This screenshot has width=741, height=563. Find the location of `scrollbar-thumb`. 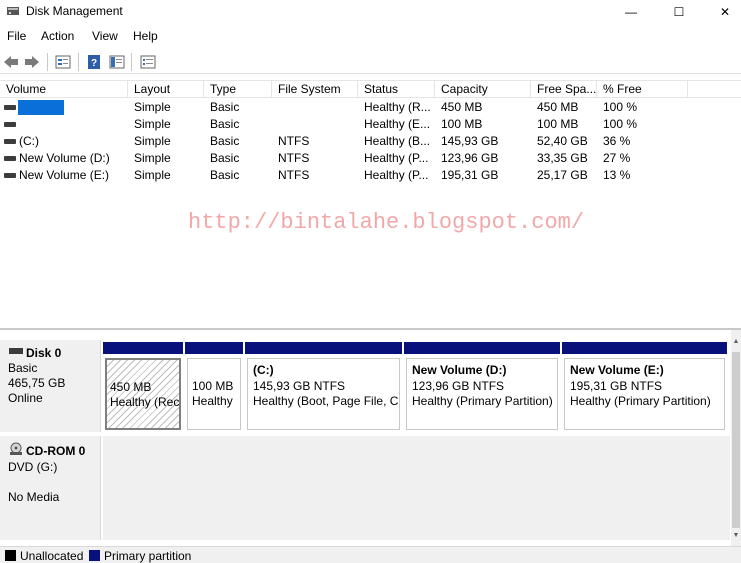

scrollbar-thumb is located at coordinates (736, 440).